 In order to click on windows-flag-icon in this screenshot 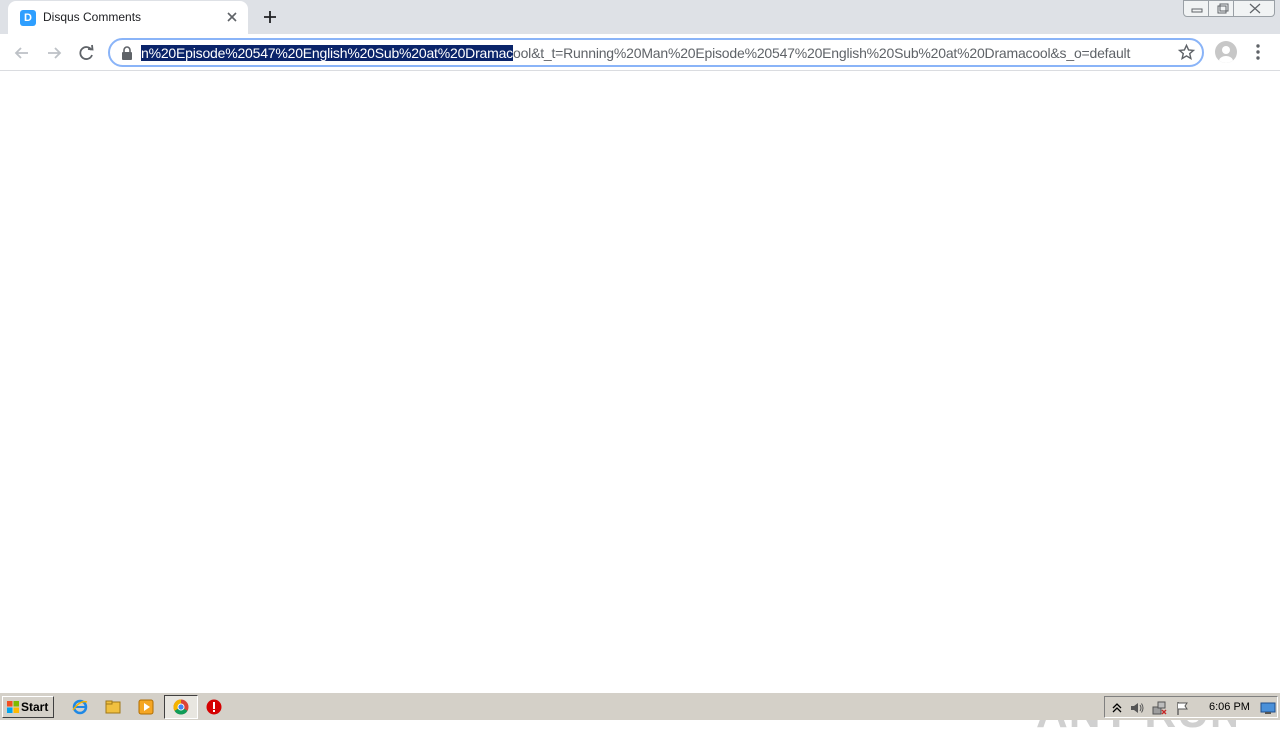, I will do `click(13, 707)`.